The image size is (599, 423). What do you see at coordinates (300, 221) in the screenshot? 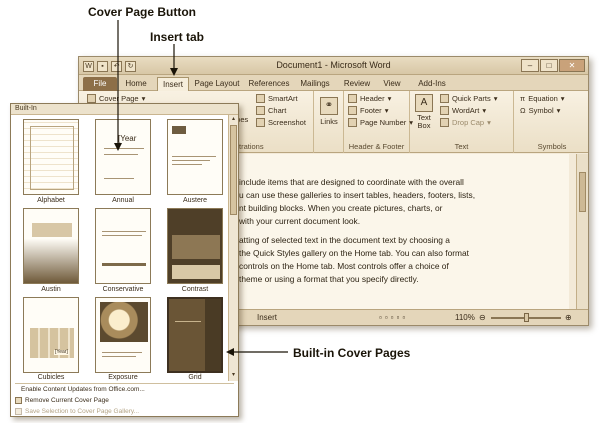
I see `doc-line: with your current document look.` at bounding box center [300, 221].